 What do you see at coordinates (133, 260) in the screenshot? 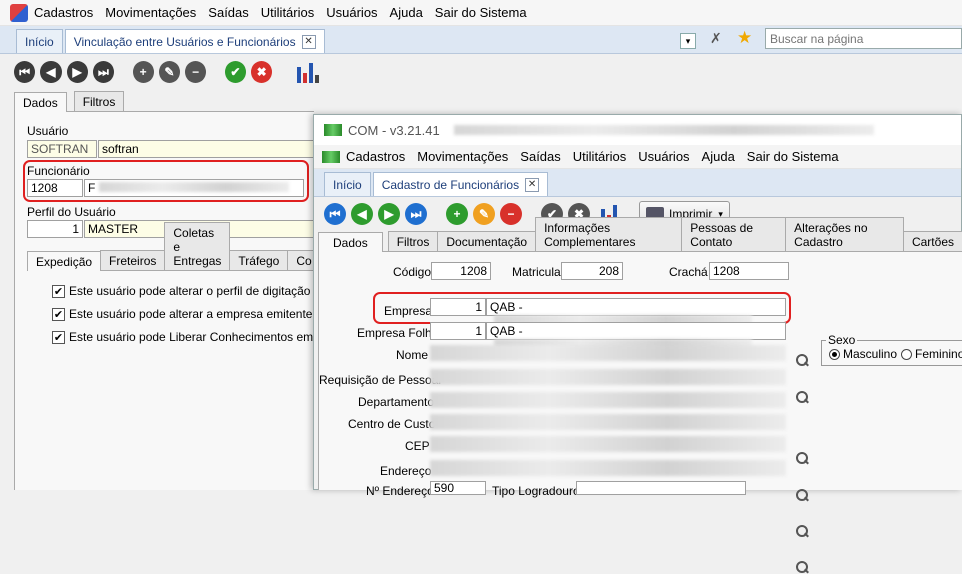
I see `tab-freteiros: Freteiros` at bounding box center [133, 260].